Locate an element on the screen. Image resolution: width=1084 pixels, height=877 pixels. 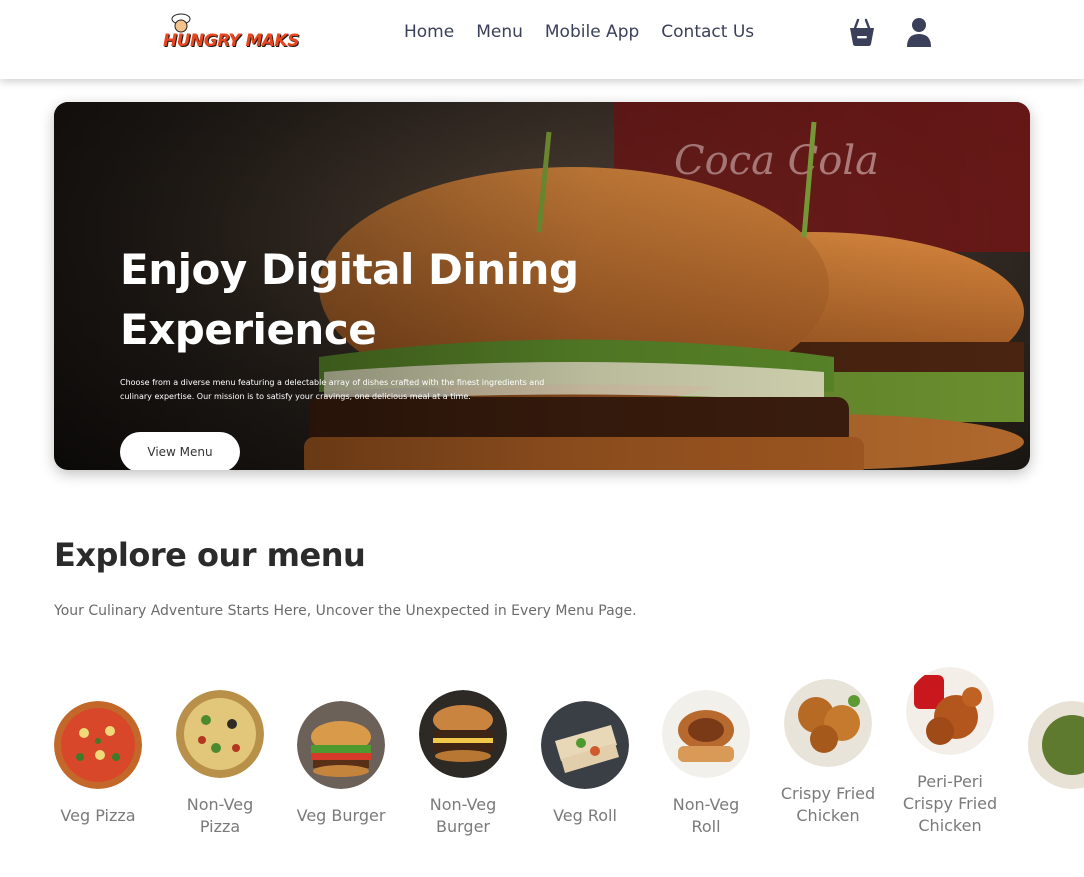
veg-burger-image is located at coordinates (341, 745).